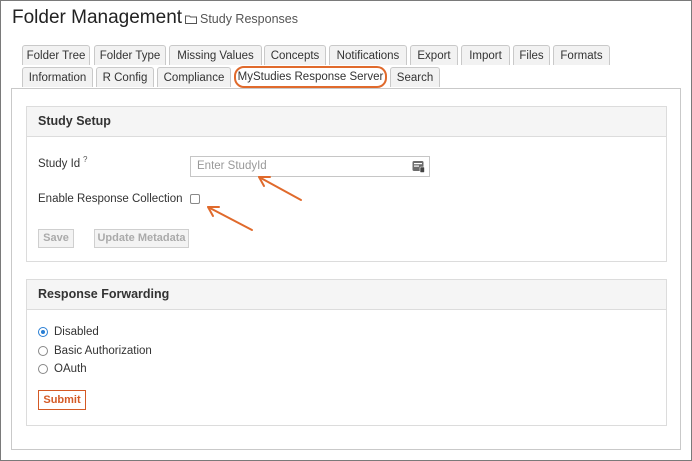  What do you see at coordinates (110, 199) in the screenshot?
I see `enable-response-collection-label: Enable Response Collection` at bounding box center [110, 199].